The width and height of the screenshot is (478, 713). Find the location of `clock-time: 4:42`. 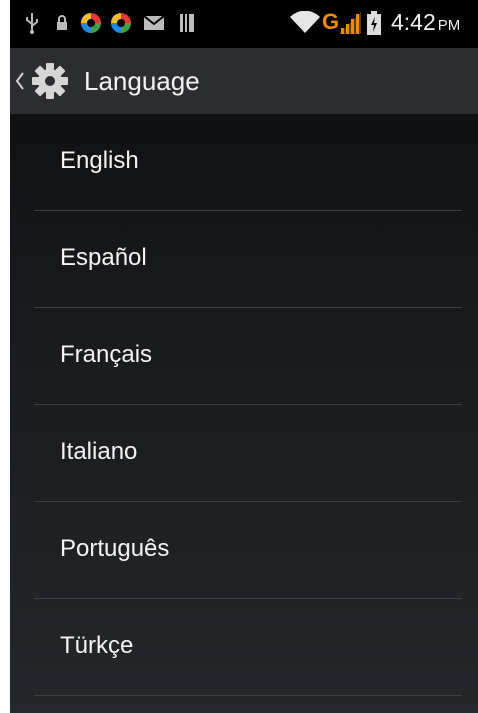

clock-time: 4:42 is located at coordinates (413, 22).